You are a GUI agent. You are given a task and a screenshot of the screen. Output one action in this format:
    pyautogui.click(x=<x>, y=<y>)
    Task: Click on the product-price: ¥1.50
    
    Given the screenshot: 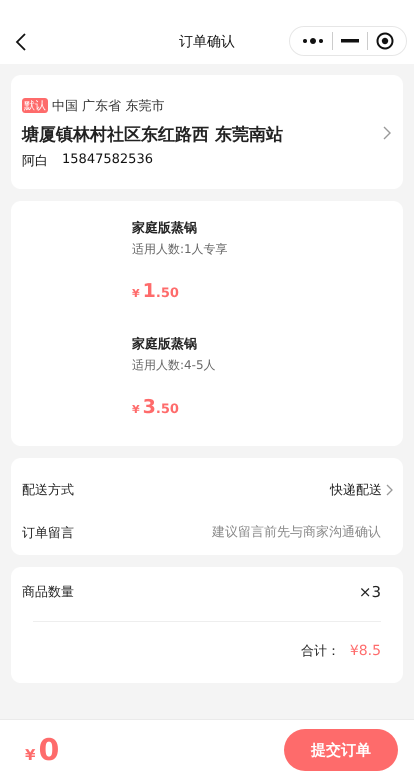 What is the action you would take?
    pyautogui.click(x=156, y=291)
    